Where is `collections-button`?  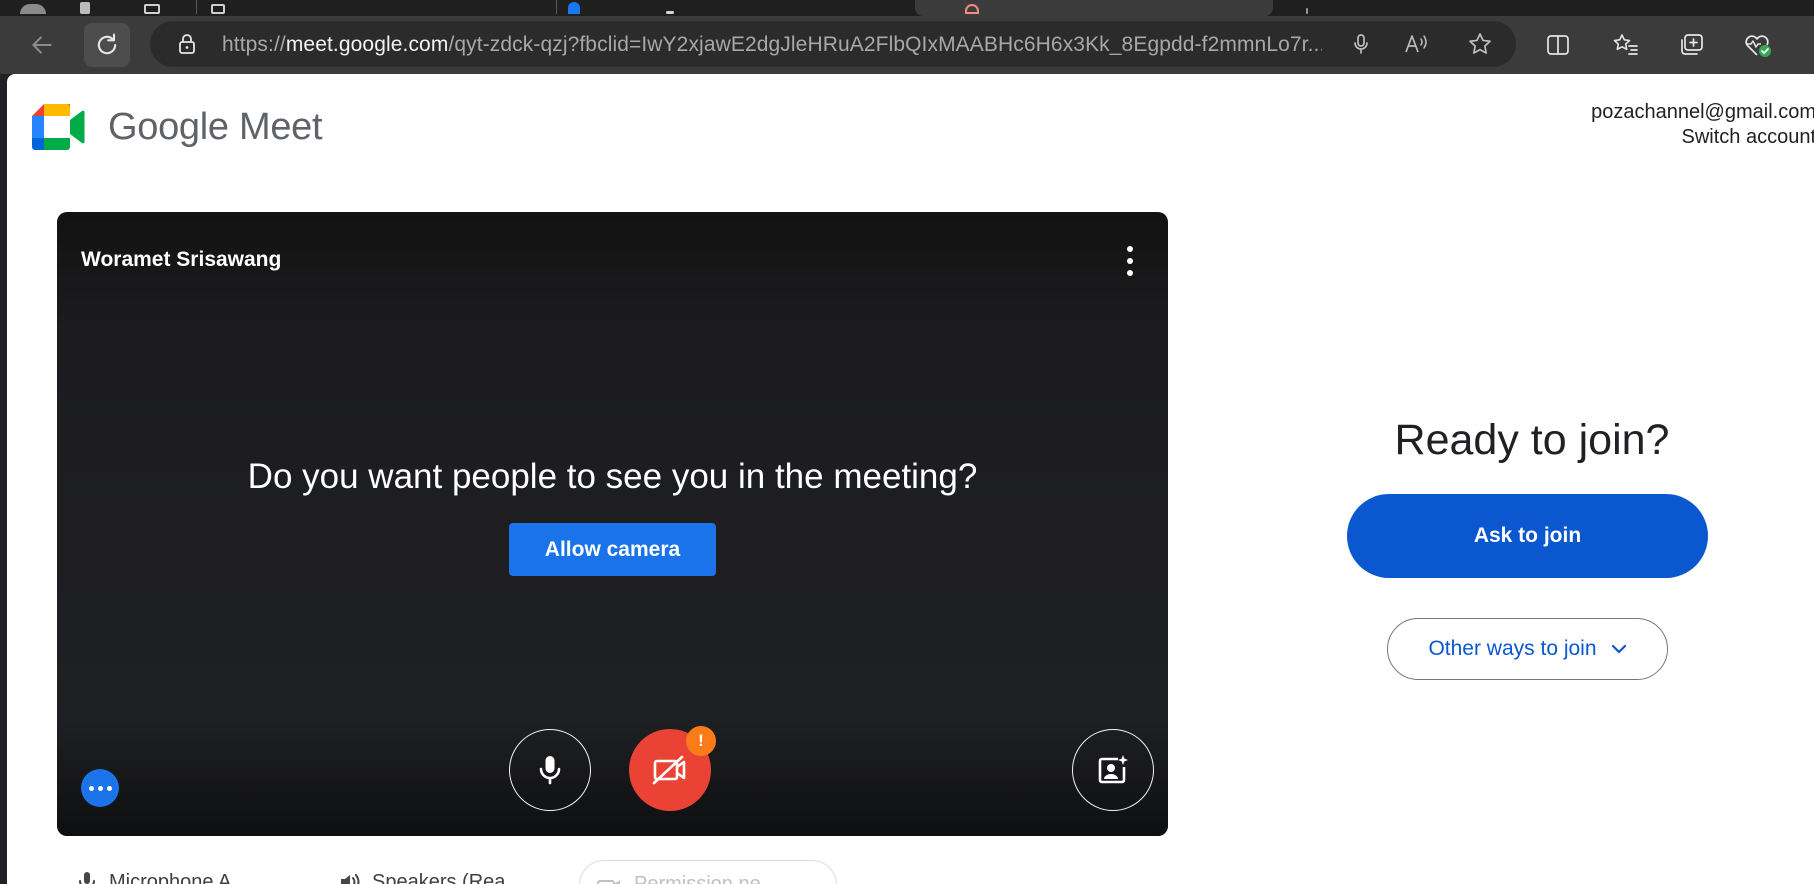
collections-button is located at coordinates (1692, 45).